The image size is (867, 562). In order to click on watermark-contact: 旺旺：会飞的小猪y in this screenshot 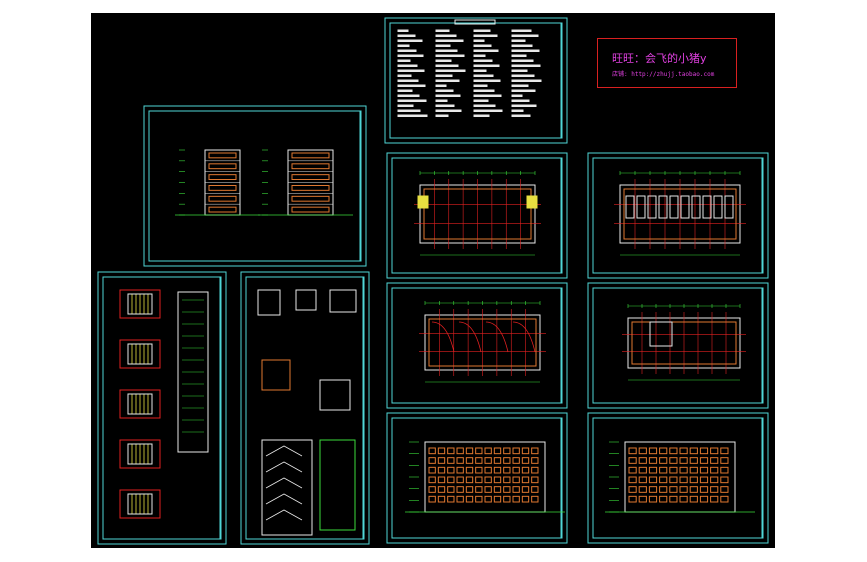, I will do `click(659, 58)`.